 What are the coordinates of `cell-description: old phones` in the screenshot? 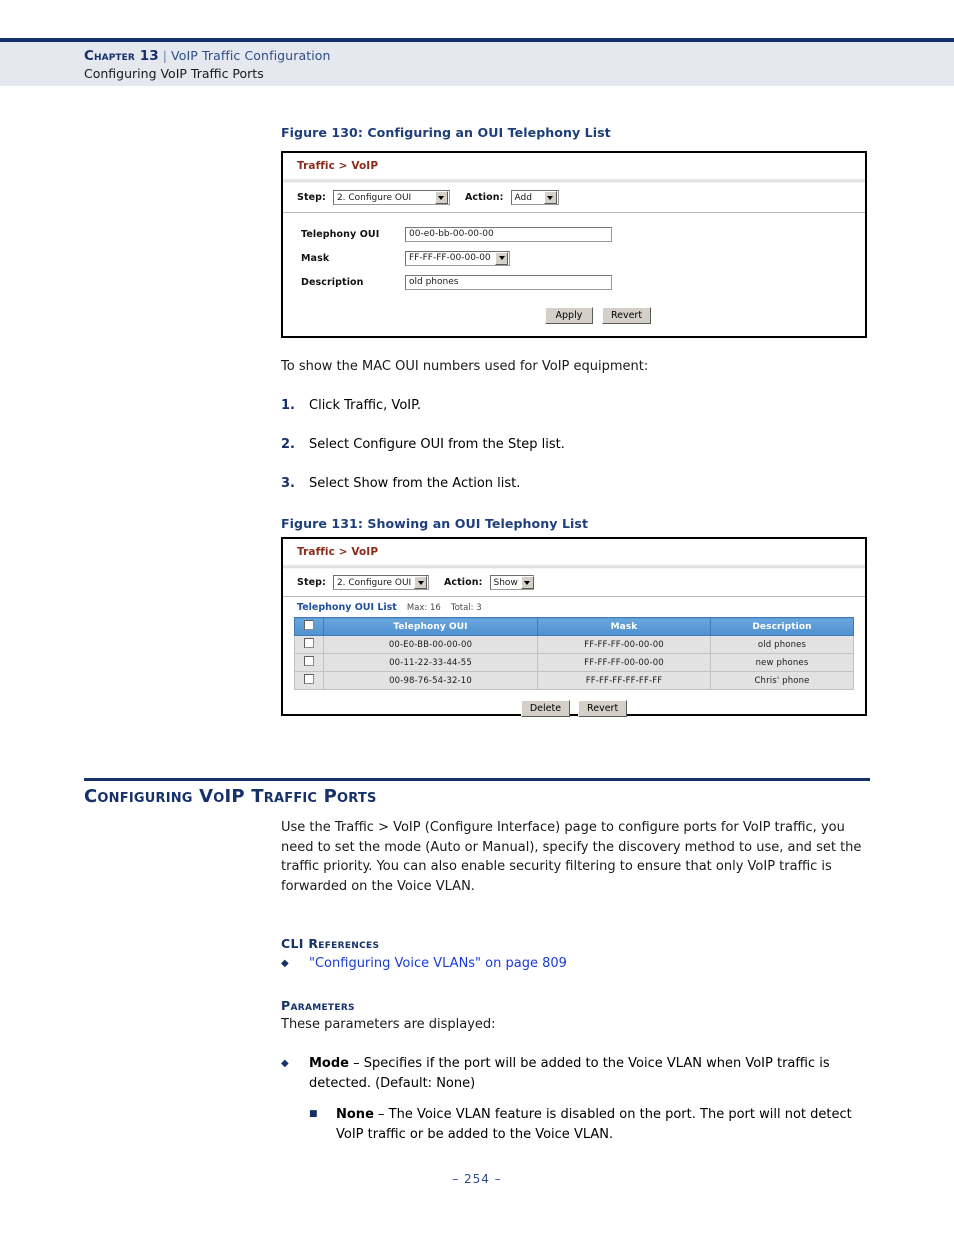 It's located at (782, 644).